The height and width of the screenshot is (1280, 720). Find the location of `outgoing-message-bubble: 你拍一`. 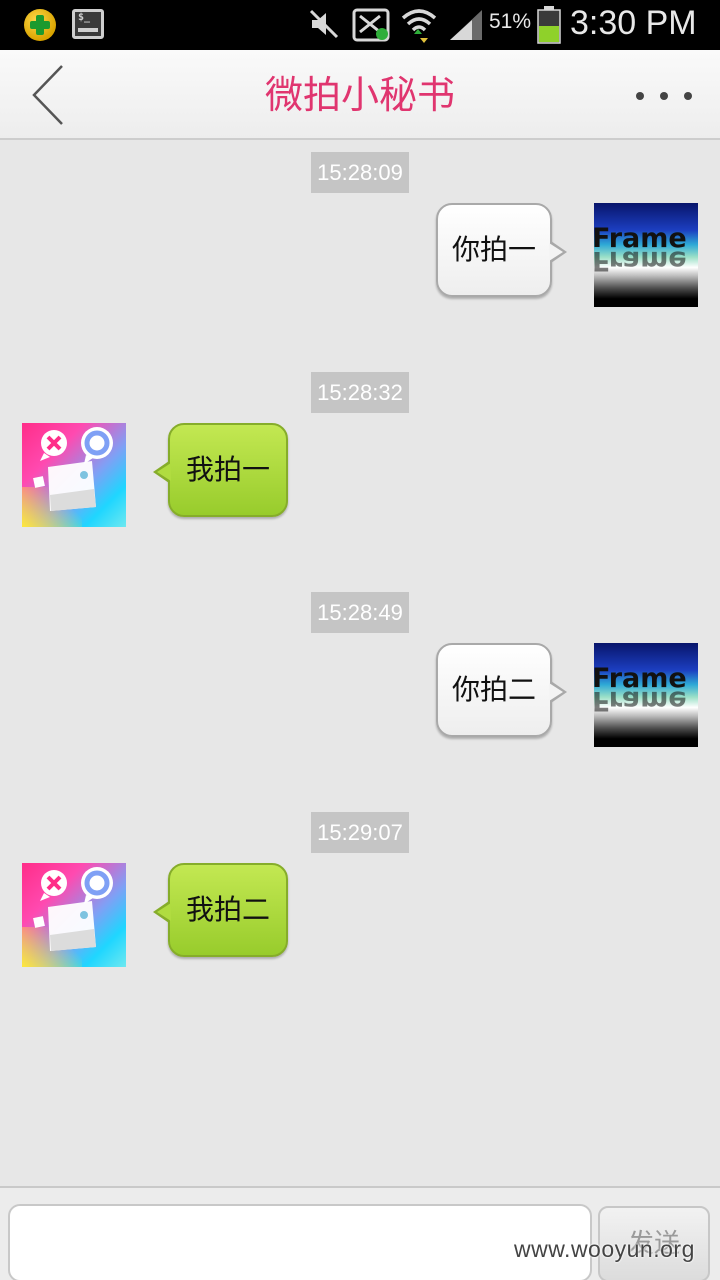

outgoing-message-bubble: 你拍一 is located at coordinates (501, 250).